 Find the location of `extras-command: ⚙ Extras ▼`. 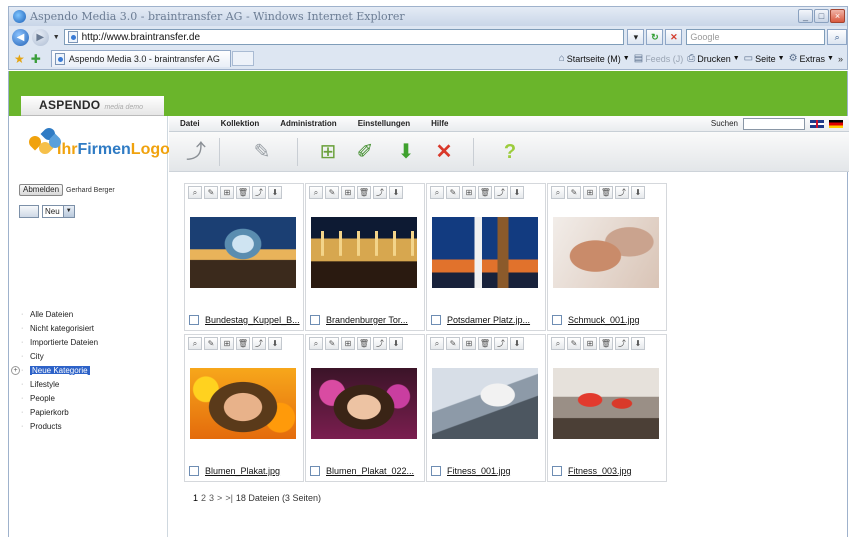

extras-command: ⚙ Extras ▼ is located at coordinates (811, 58).